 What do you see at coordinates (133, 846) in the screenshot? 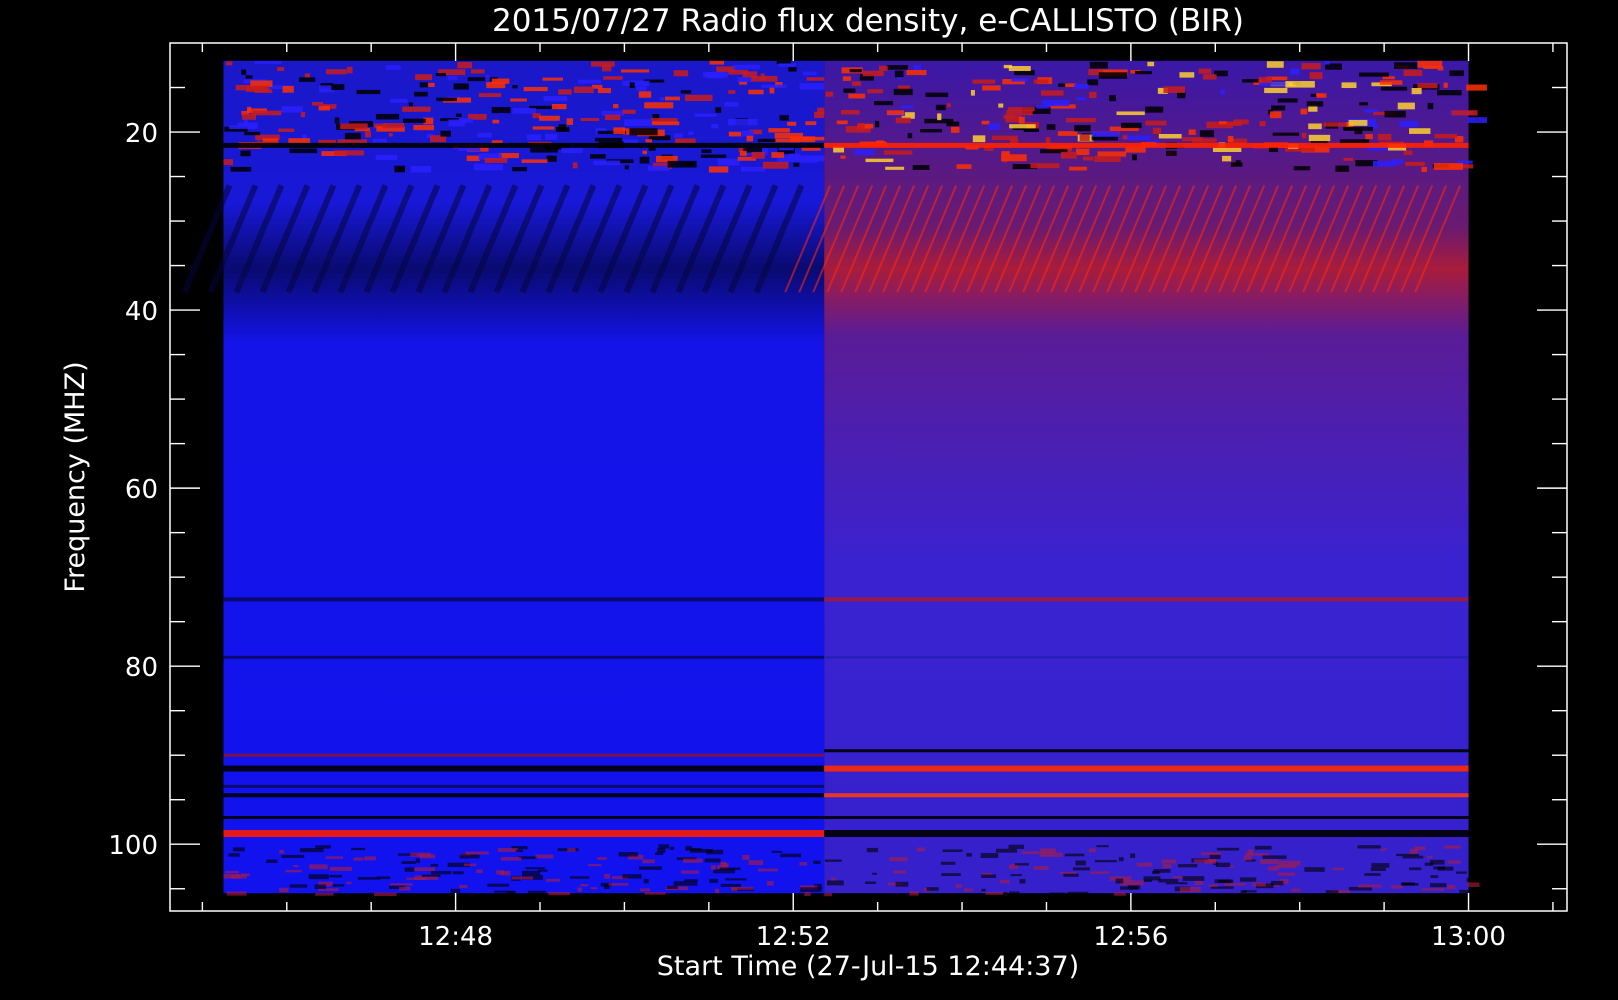
I see `y-tick-label: 100` at bounding box center [133, 846].